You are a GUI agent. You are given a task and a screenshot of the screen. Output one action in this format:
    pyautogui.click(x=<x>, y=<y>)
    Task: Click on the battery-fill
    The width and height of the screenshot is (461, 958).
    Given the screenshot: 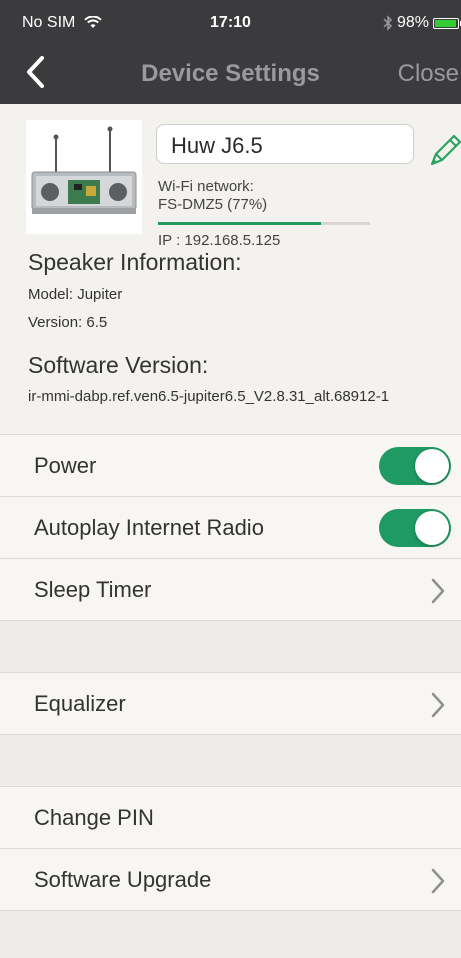 What is the action you would take?
    pyautogui.click(x=445, y=23)
    